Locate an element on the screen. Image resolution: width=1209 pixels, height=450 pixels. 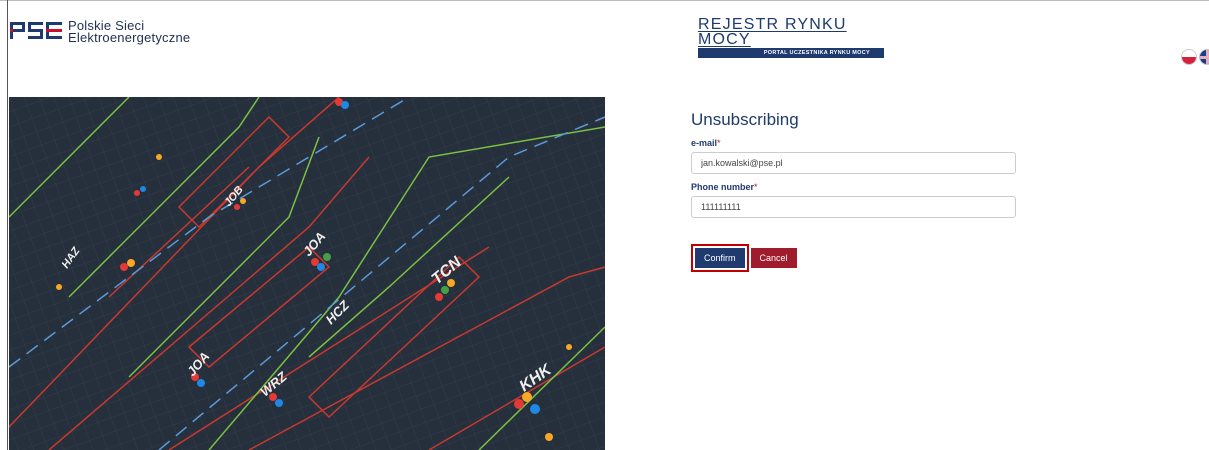
left-border is located at coordinates (7, 225).